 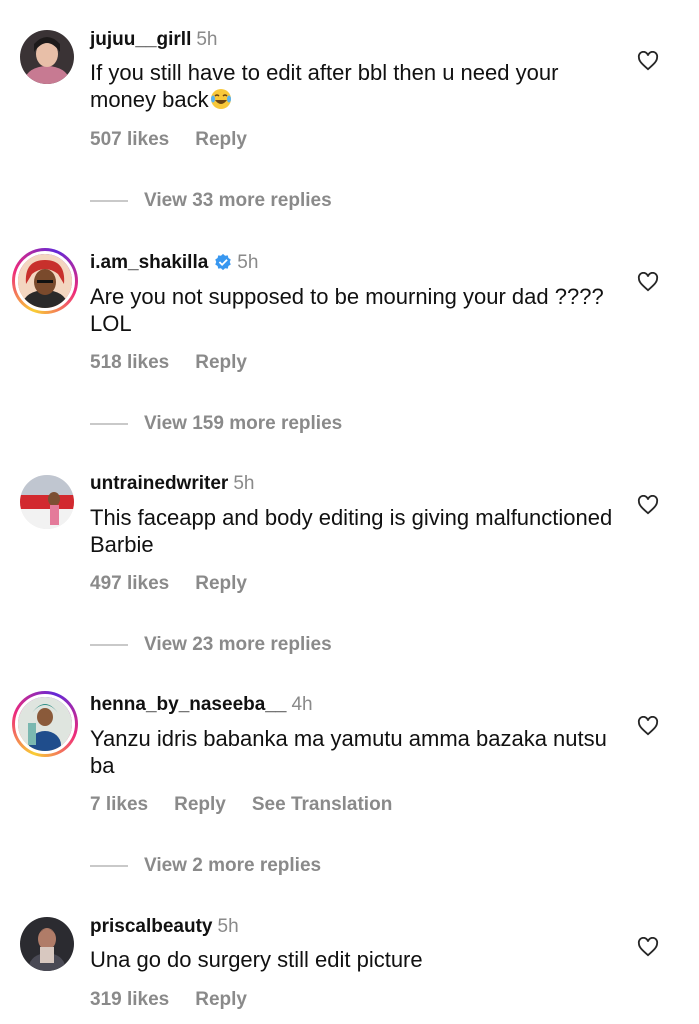 I want to click on username: jujuu__girll, so click(x=140, y=39).